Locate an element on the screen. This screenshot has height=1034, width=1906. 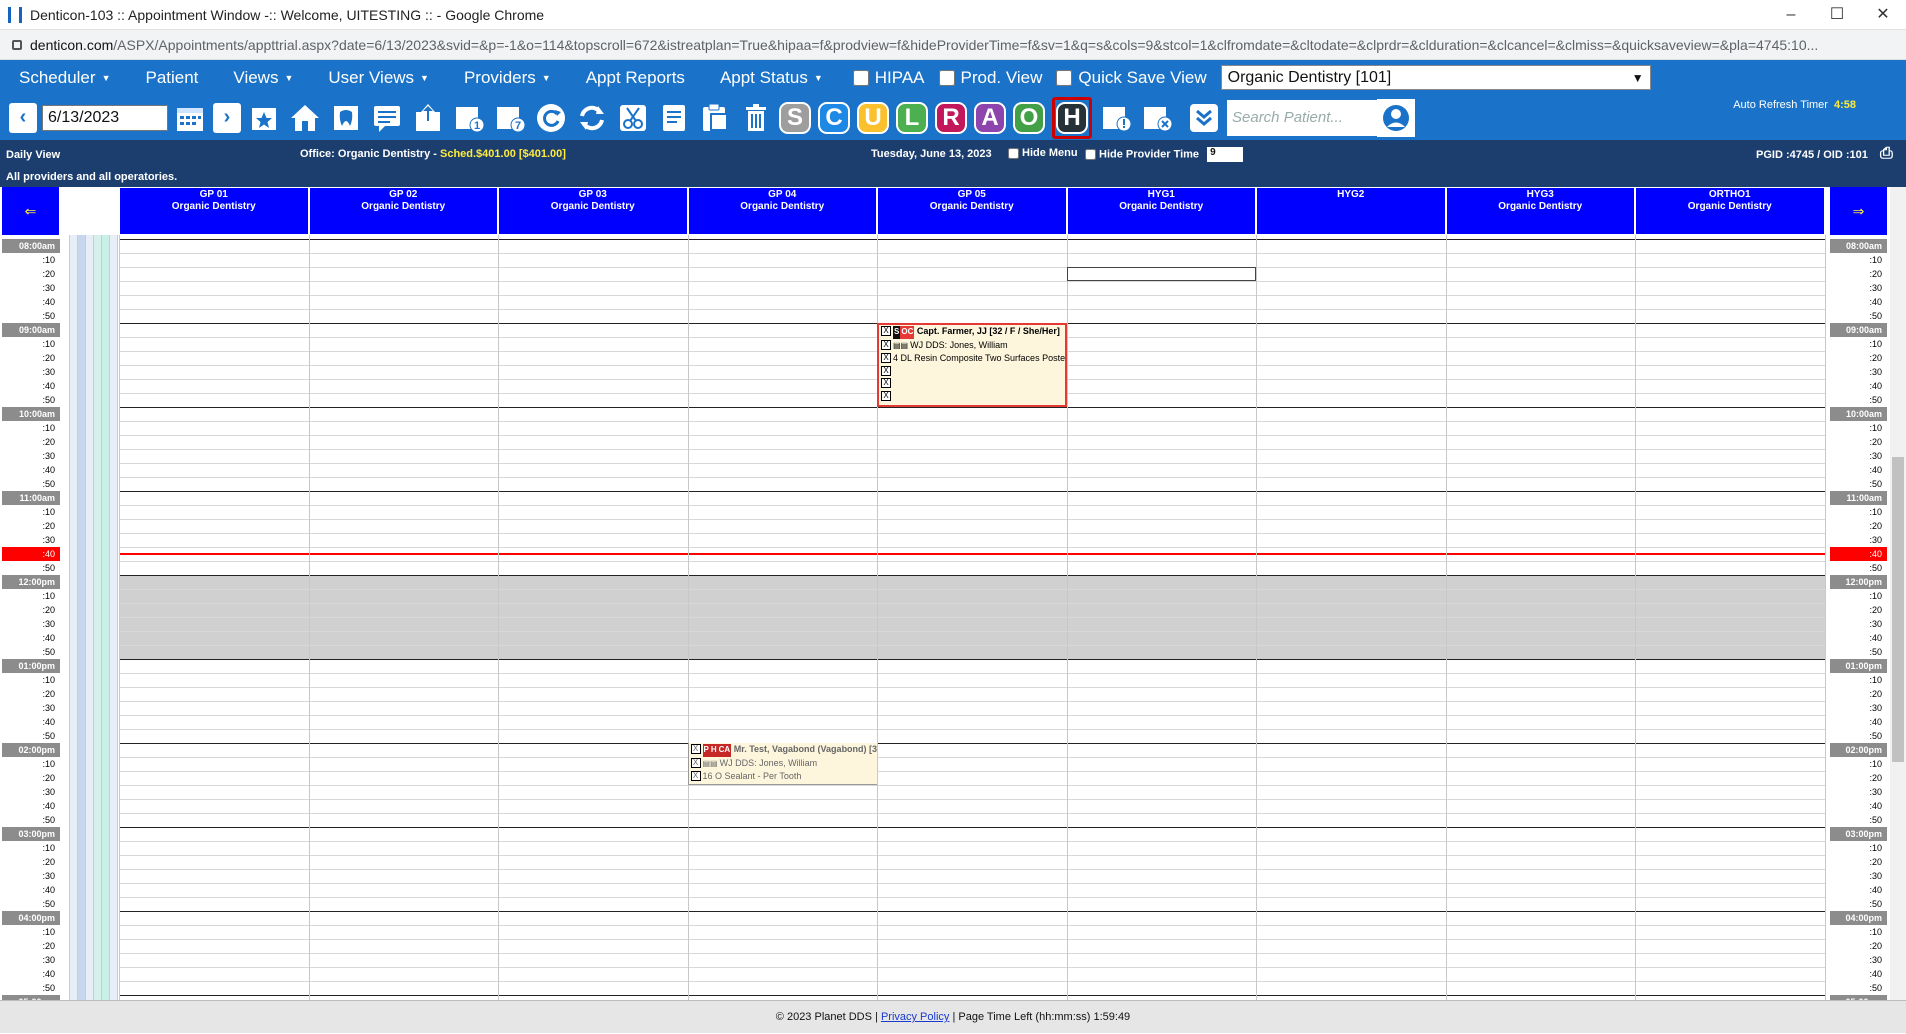
appointment-procedure: 16 O Sealant - Per Tooth is located at coordinates (752, 776).